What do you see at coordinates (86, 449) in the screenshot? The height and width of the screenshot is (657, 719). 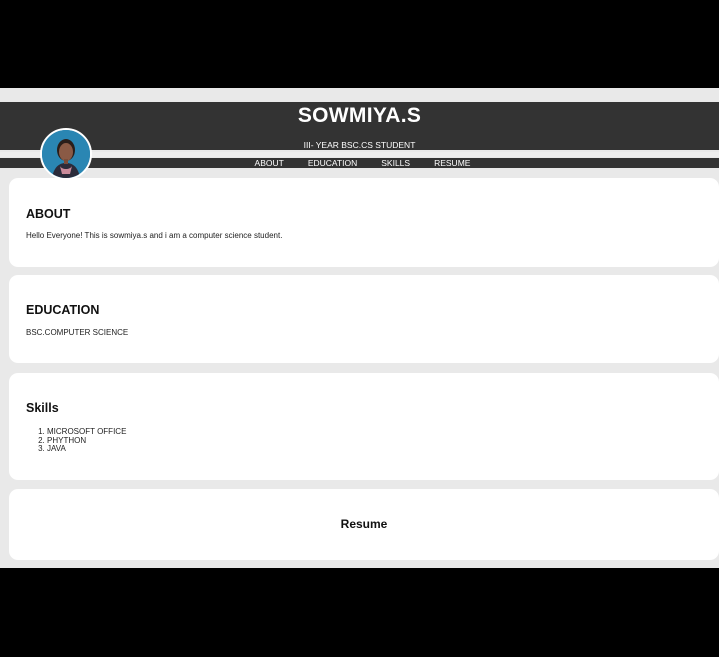 I see `list-item: JAVA` at bounding box center [86, 449].